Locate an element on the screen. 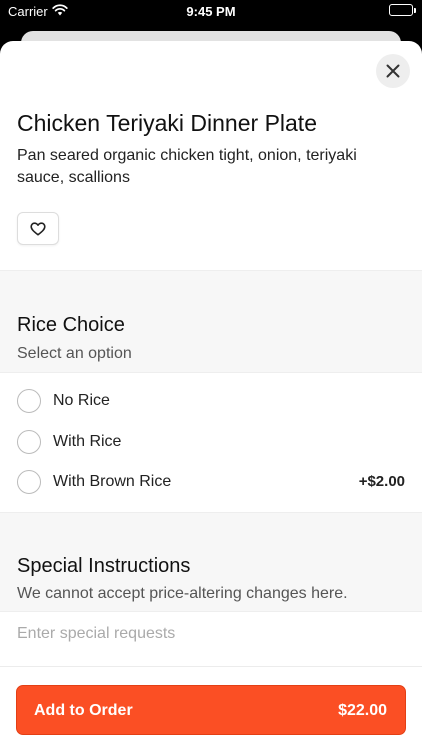 The width and height of the screenshot is (422, 750). order-footer: Add to Order $22.00 is located at coordinates (211, 708).